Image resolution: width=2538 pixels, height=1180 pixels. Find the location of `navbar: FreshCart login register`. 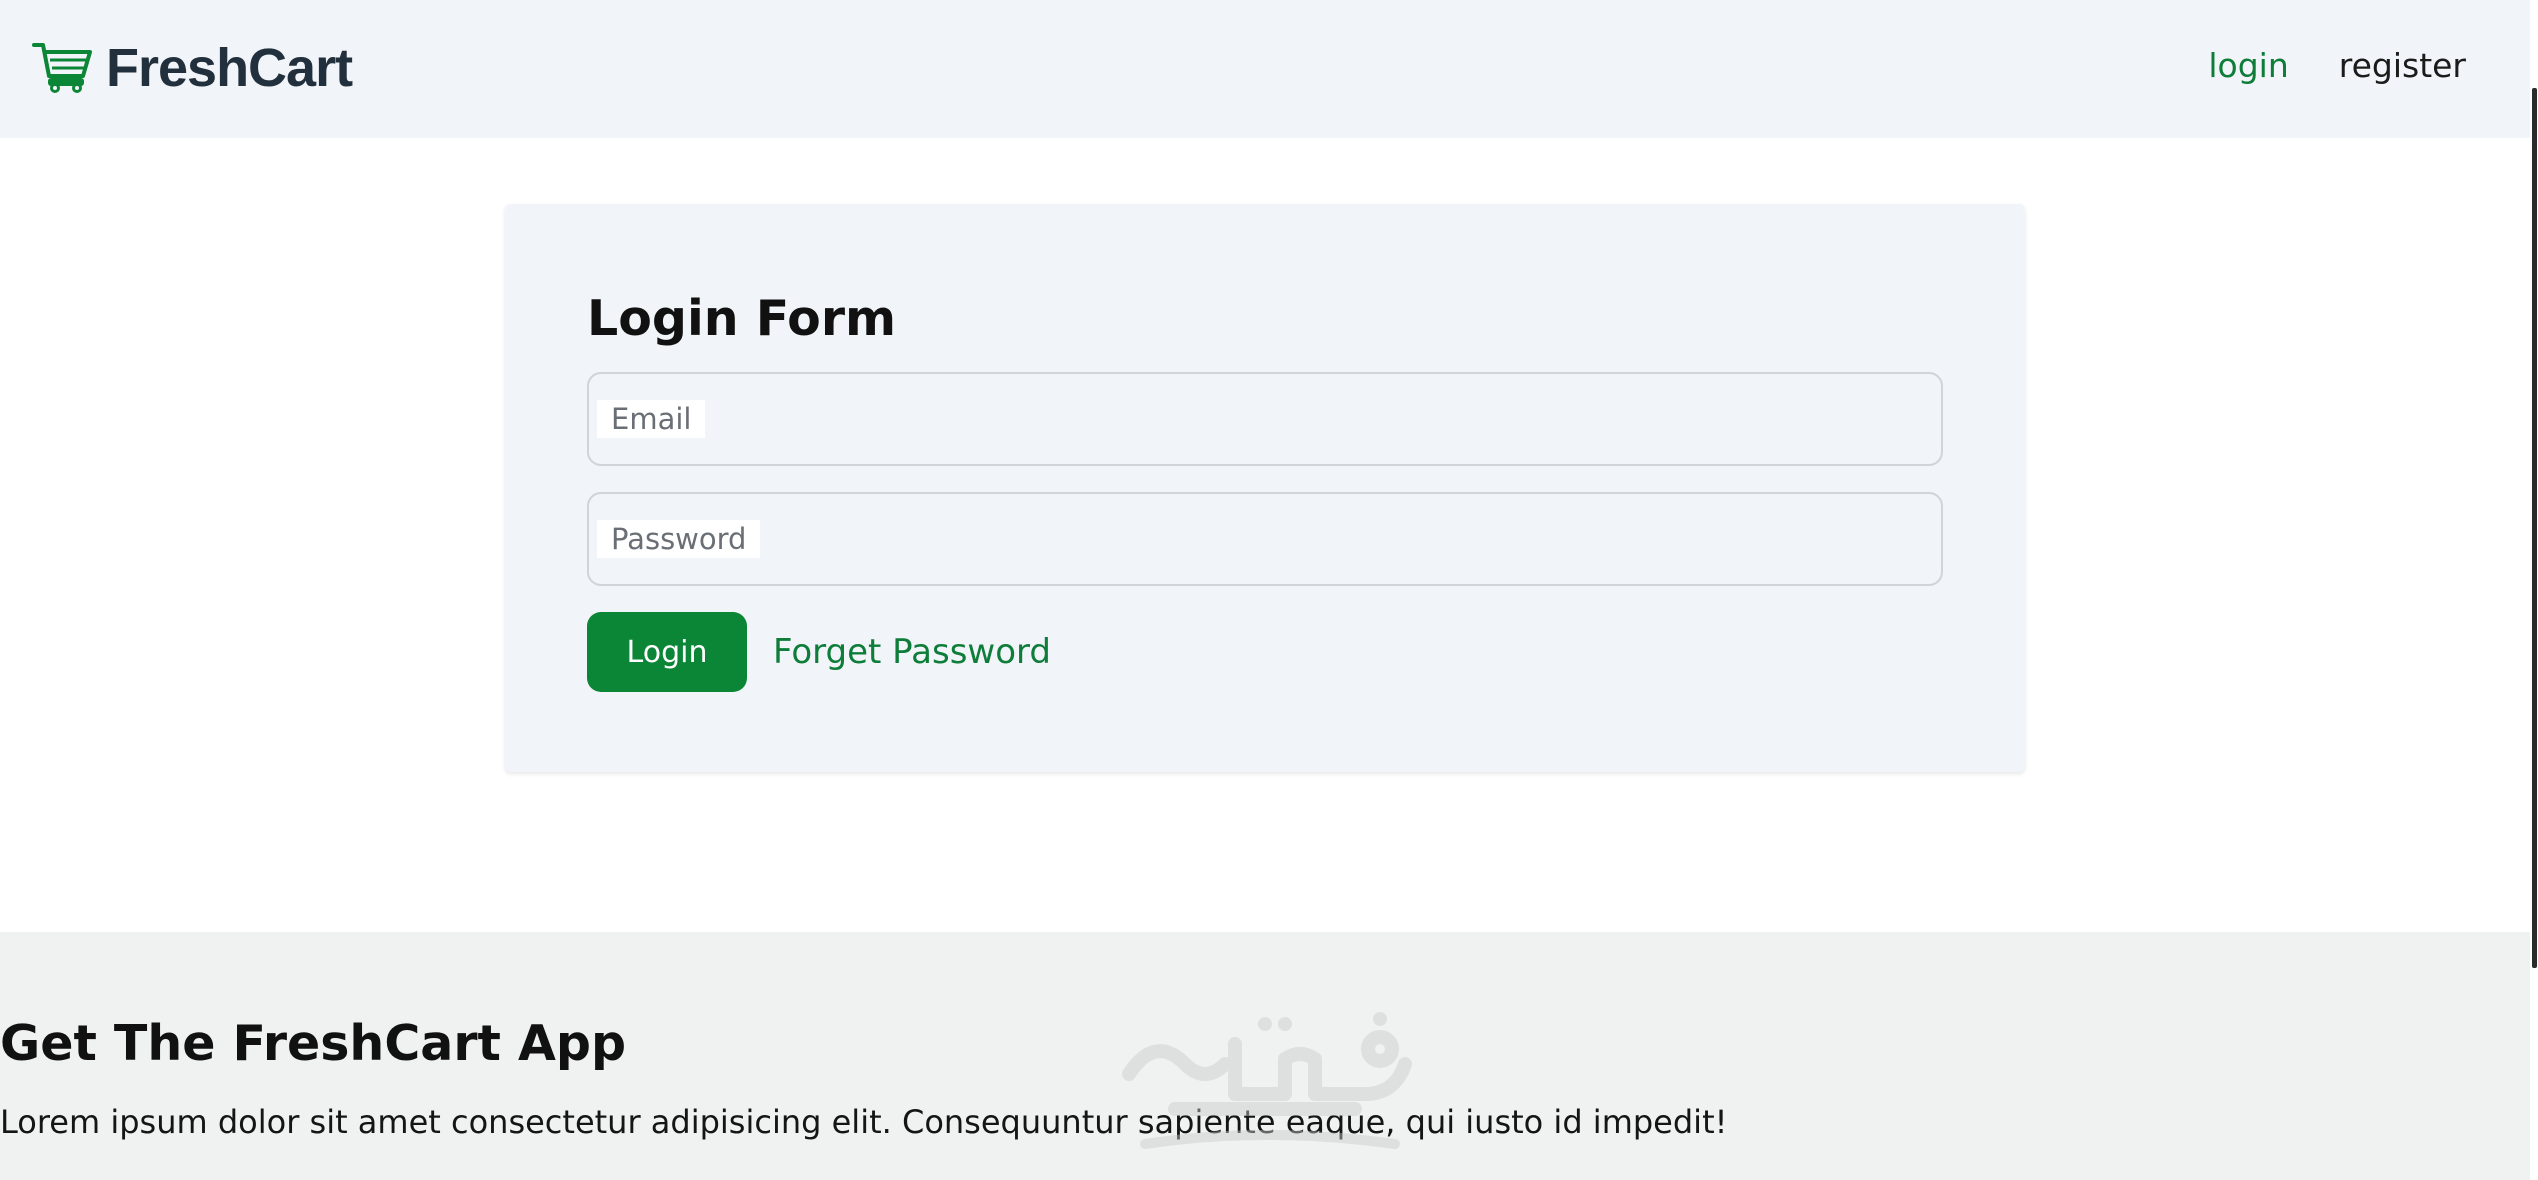

navbar: FreshCart login register is located at coordinates (1265, 69).